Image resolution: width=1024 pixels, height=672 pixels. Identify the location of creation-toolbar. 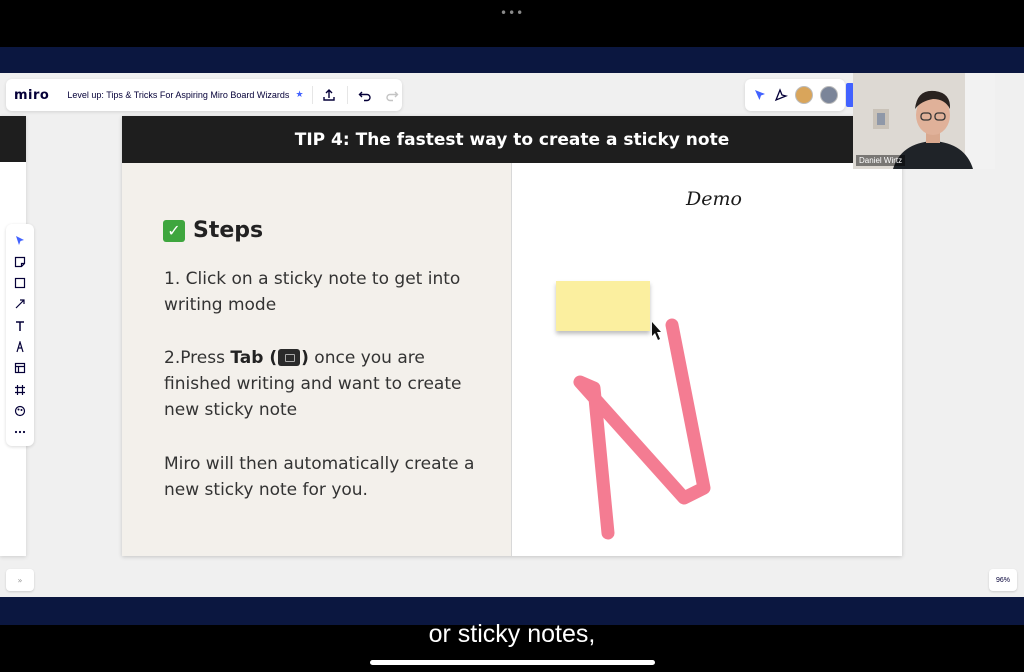
(20, 335).